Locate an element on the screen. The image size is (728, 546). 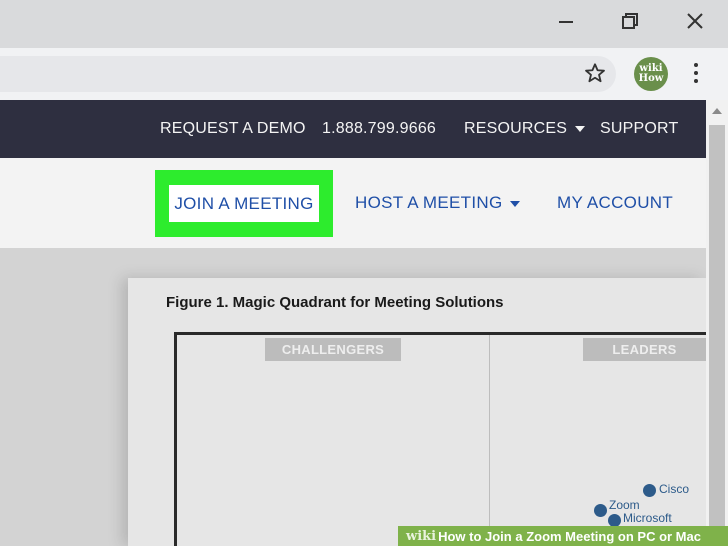
scrollbar-thumb is located at coordinates (717, 335).